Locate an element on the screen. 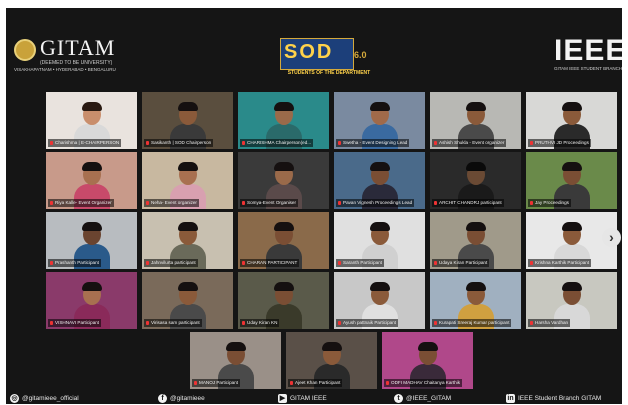  participant-tile: Sasikanth | SOD Chairperson is located at coordinates (187, 120).